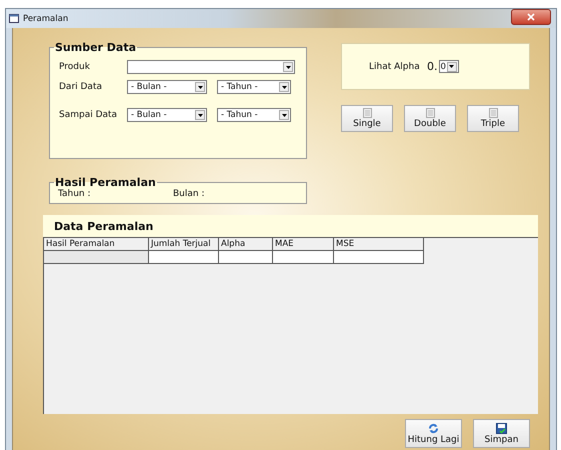 The image size is (561, 450). I want to click on method-button: Single, so click(367, 118).